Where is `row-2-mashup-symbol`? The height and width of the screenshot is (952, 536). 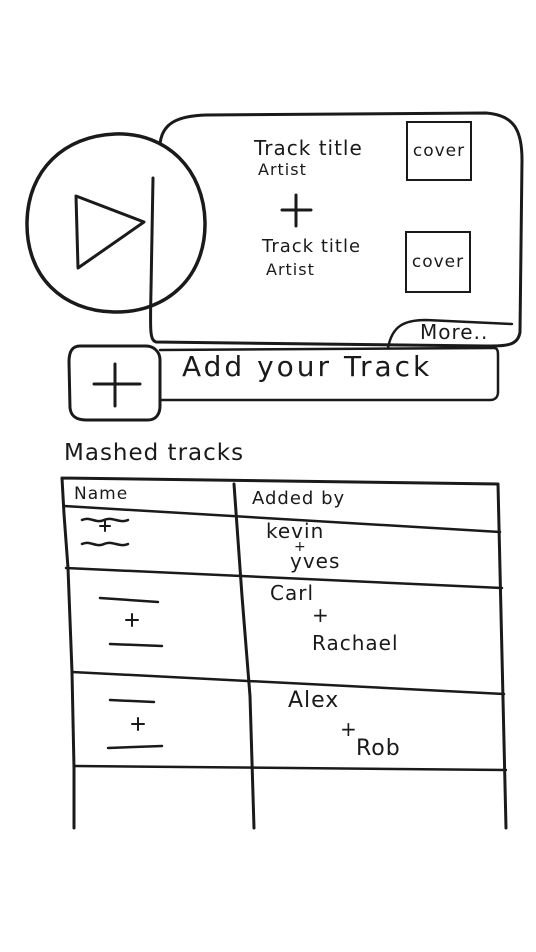 row-2-mashup-symbol is located at coordinates (131, 624).